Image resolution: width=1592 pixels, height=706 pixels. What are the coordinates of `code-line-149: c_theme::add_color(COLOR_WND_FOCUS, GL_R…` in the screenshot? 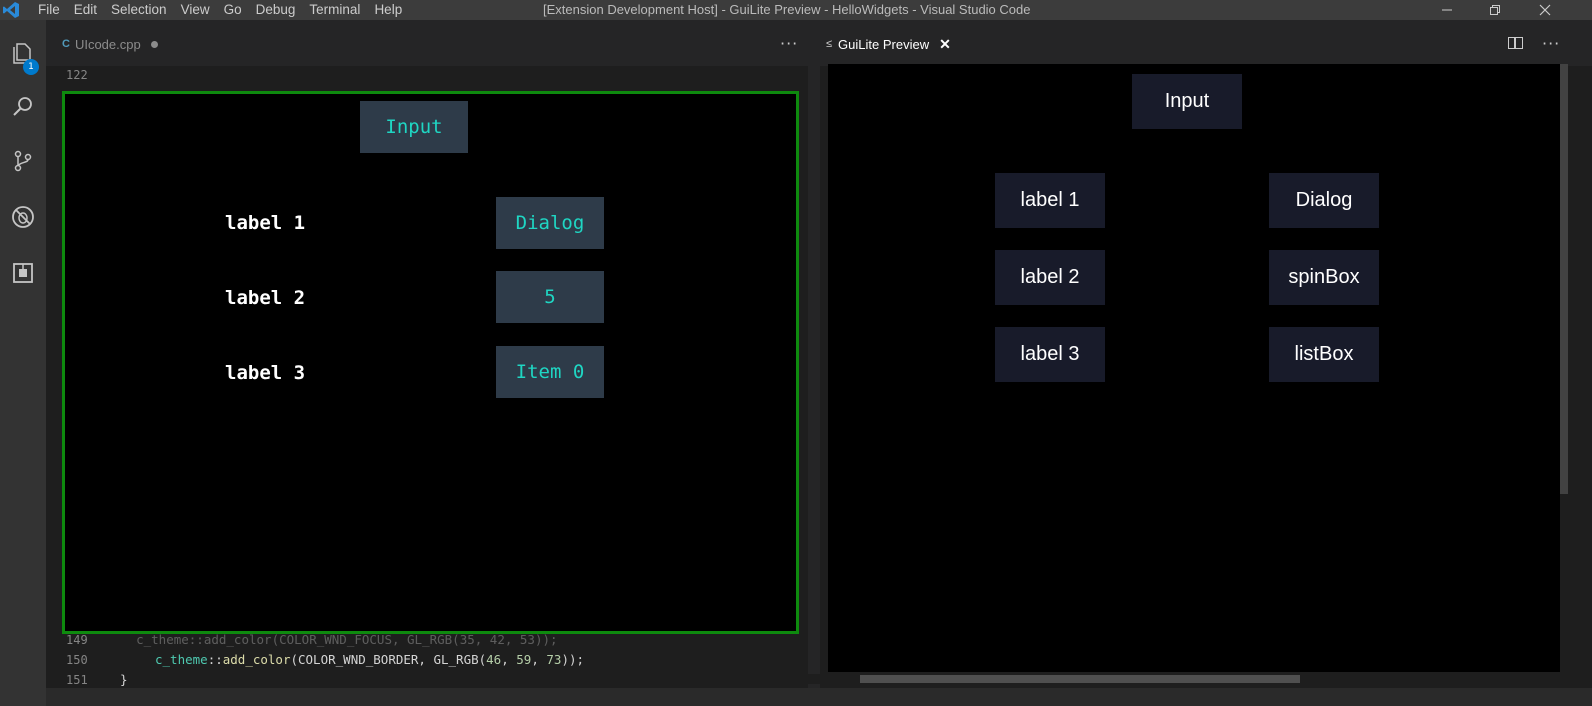 It's located at (331, 639).